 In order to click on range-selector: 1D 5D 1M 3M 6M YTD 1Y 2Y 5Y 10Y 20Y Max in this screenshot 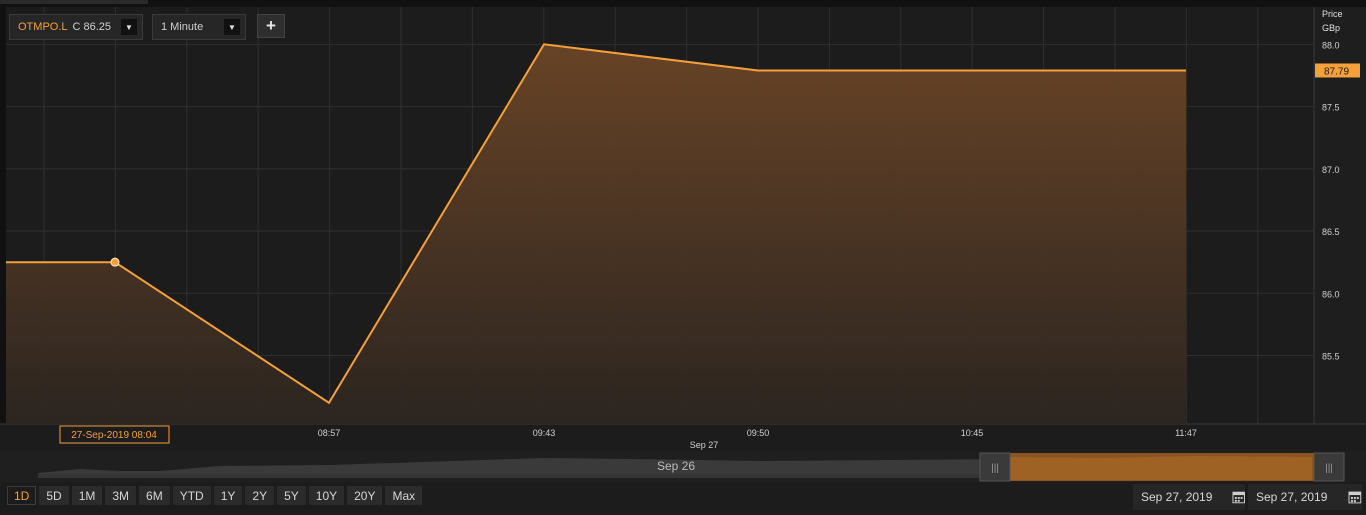, I will do `click(215, 495)`.